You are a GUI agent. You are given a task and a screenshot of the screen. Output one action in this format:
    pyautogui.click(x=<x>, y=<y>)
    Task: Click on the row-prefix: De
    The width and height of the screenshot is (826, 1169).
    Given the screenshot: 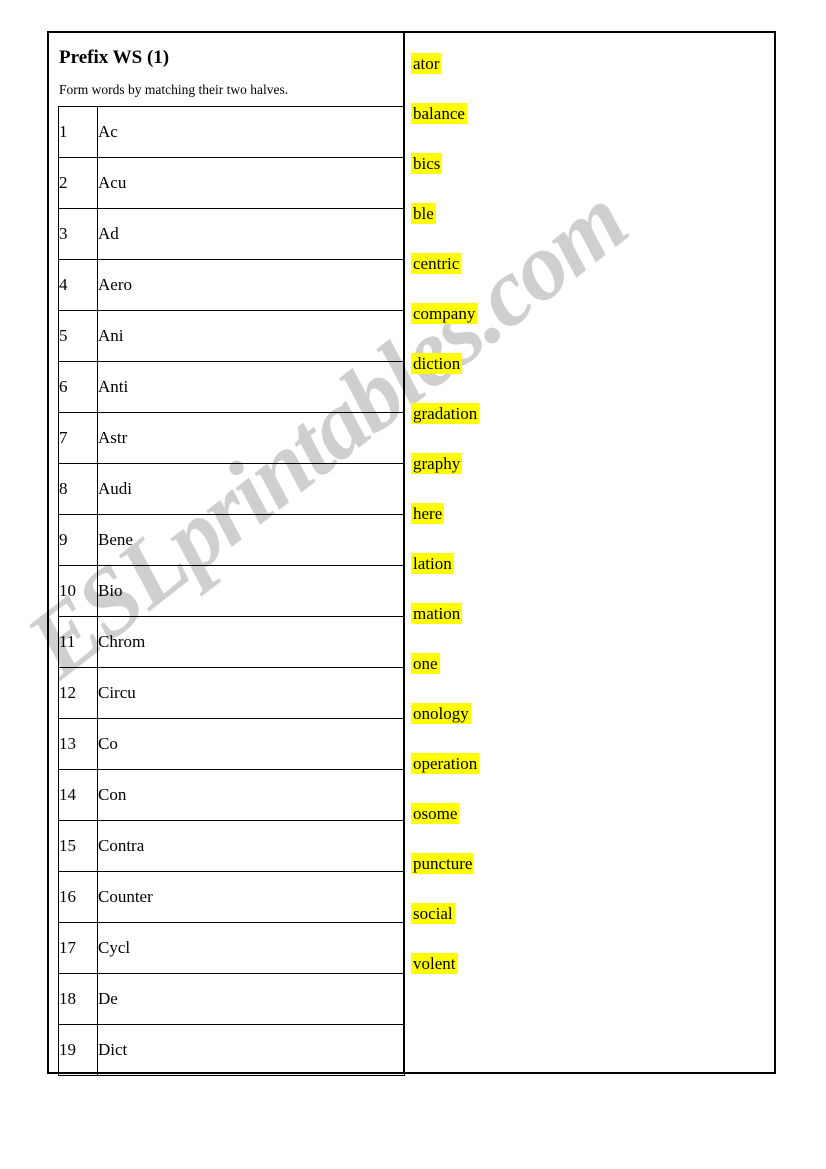 What is the action you would take?
    pyautogui.click(x=251, y=998)
    